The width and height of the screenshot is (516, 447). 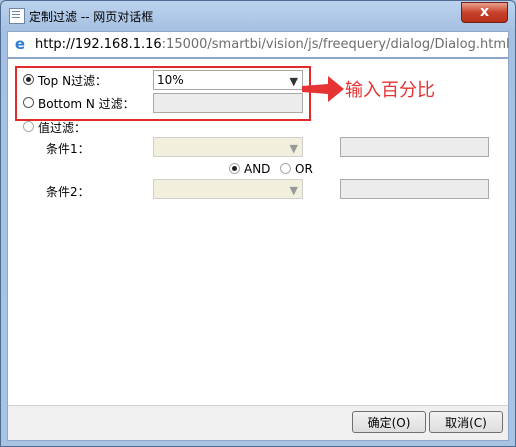 I want to click on title-bar: 定制过滤 -- 网页对话框 x, so click(x=258, y=15).